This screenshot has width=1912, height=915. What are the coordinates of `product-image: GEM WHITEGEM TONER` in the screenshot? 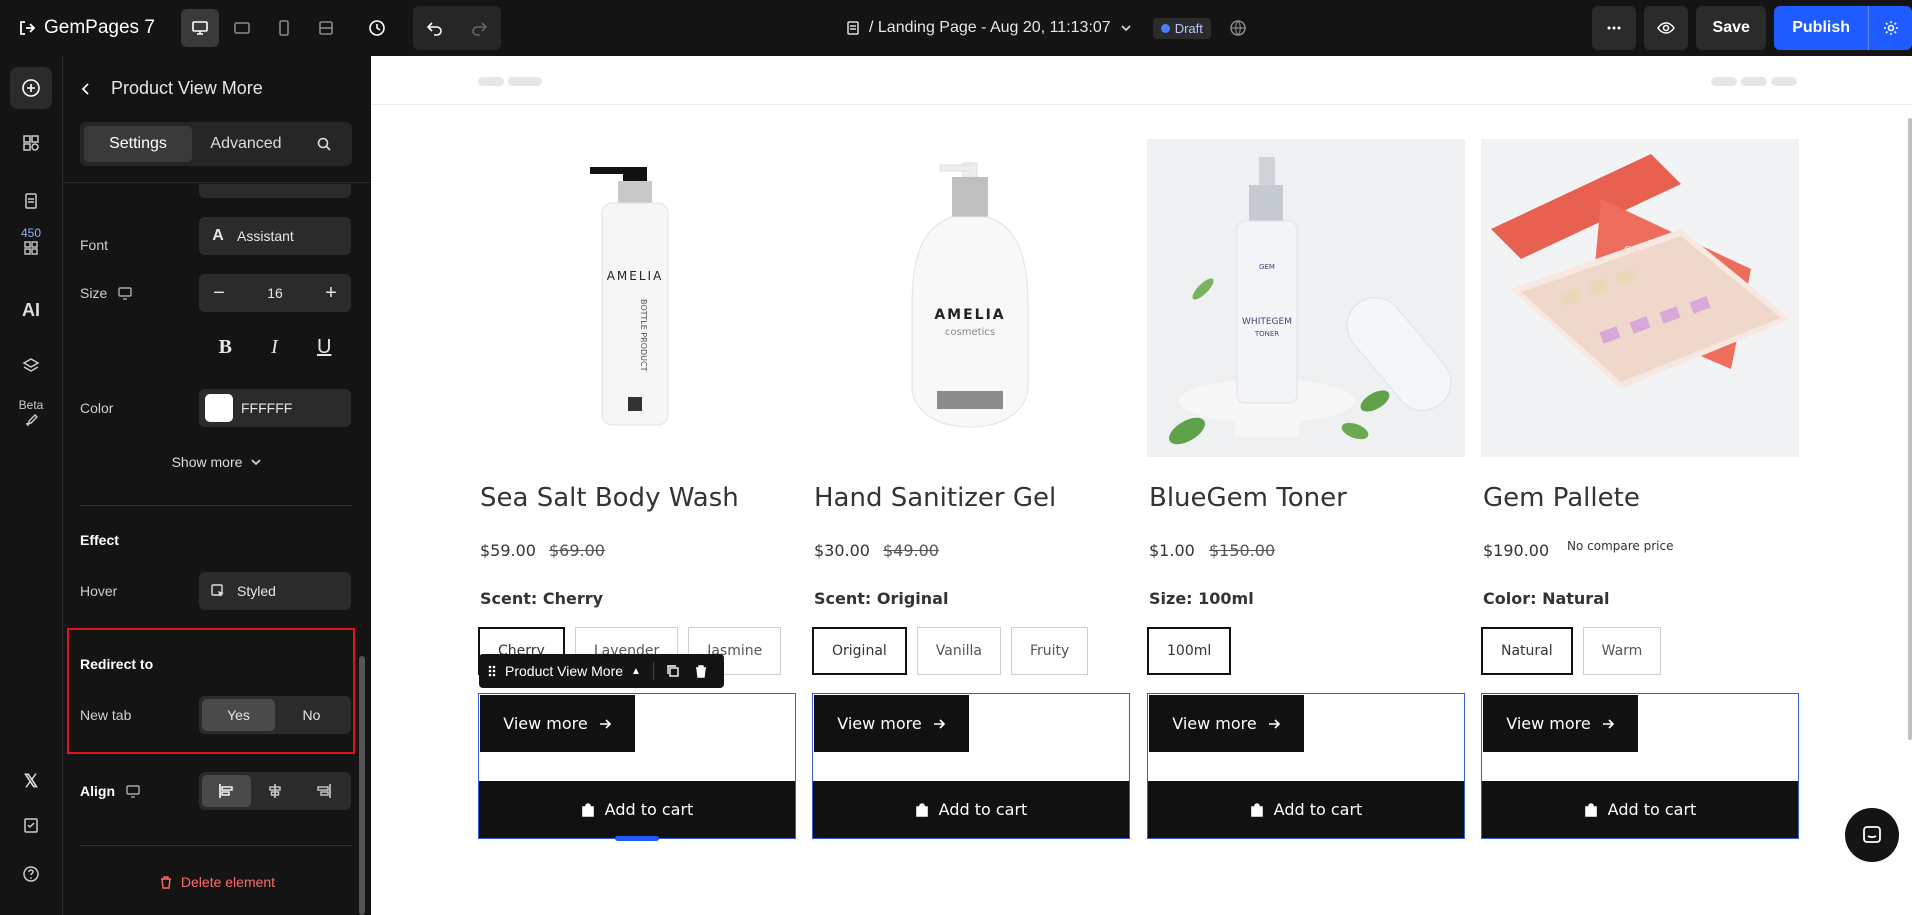 It's located at (1306, 298).